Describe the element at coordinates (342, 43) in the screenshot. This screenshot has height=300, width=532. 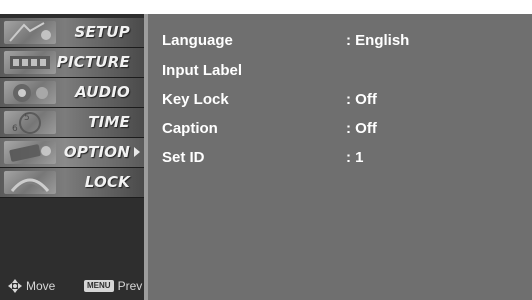
I see `option-row-language: Language : English` at that location.